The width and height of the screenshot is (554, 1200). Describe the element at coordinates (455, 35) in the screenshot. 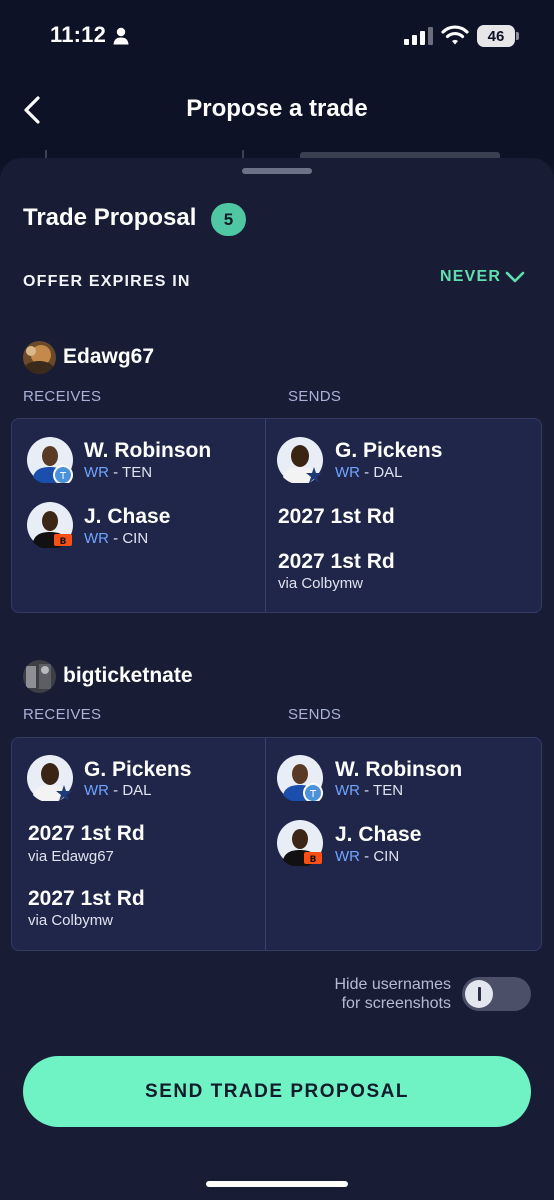

I see `wifi-icon` at that location.